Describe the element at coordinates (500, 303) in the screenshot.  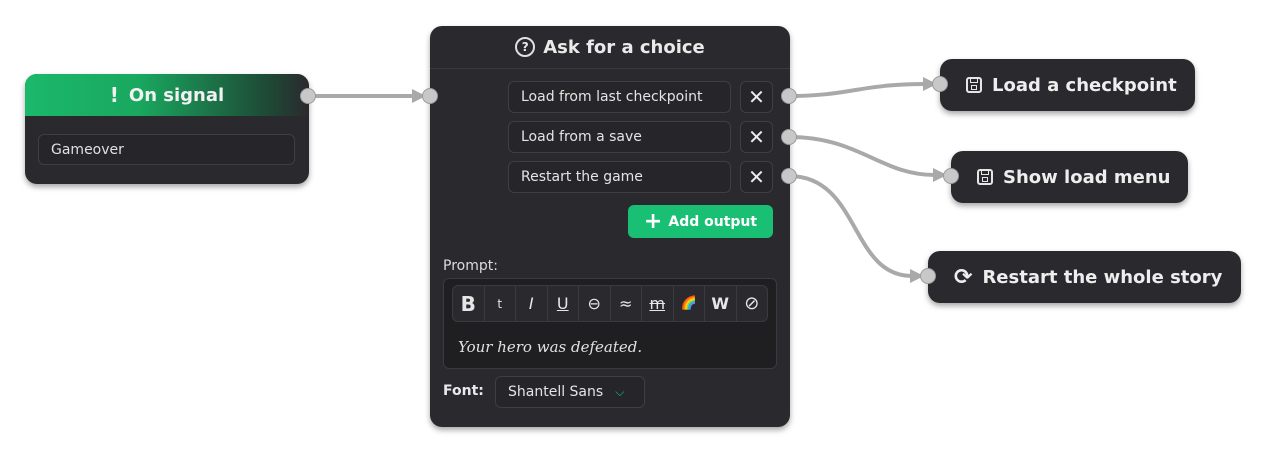
I see `small-text-button: t` at that location.